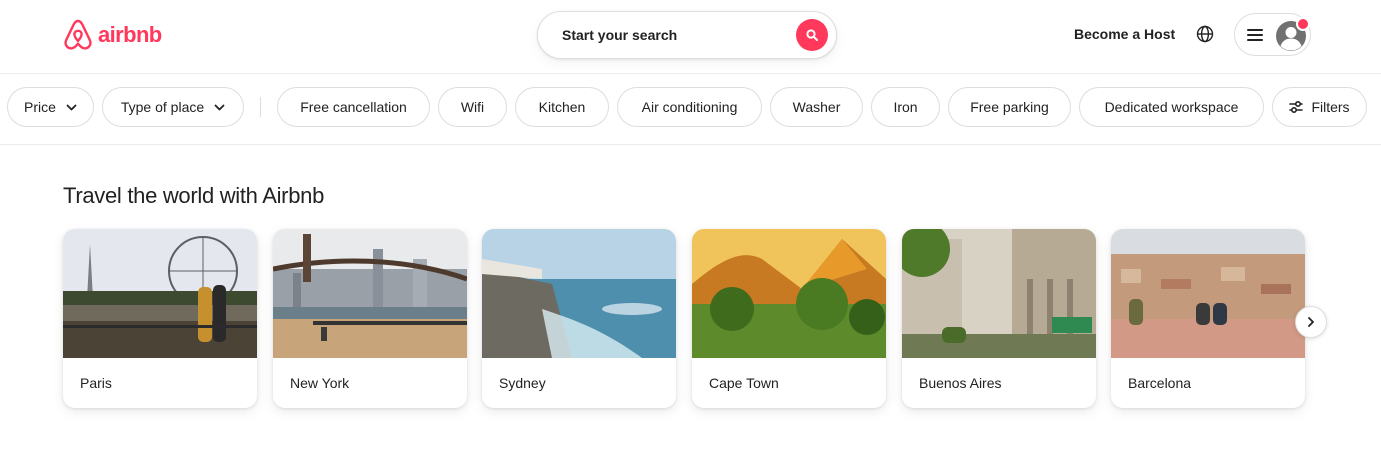 The height and width of the screenshot is (464, 1381). I want to click on section-title: Travel the world with Airbnb, so click(194, 195).